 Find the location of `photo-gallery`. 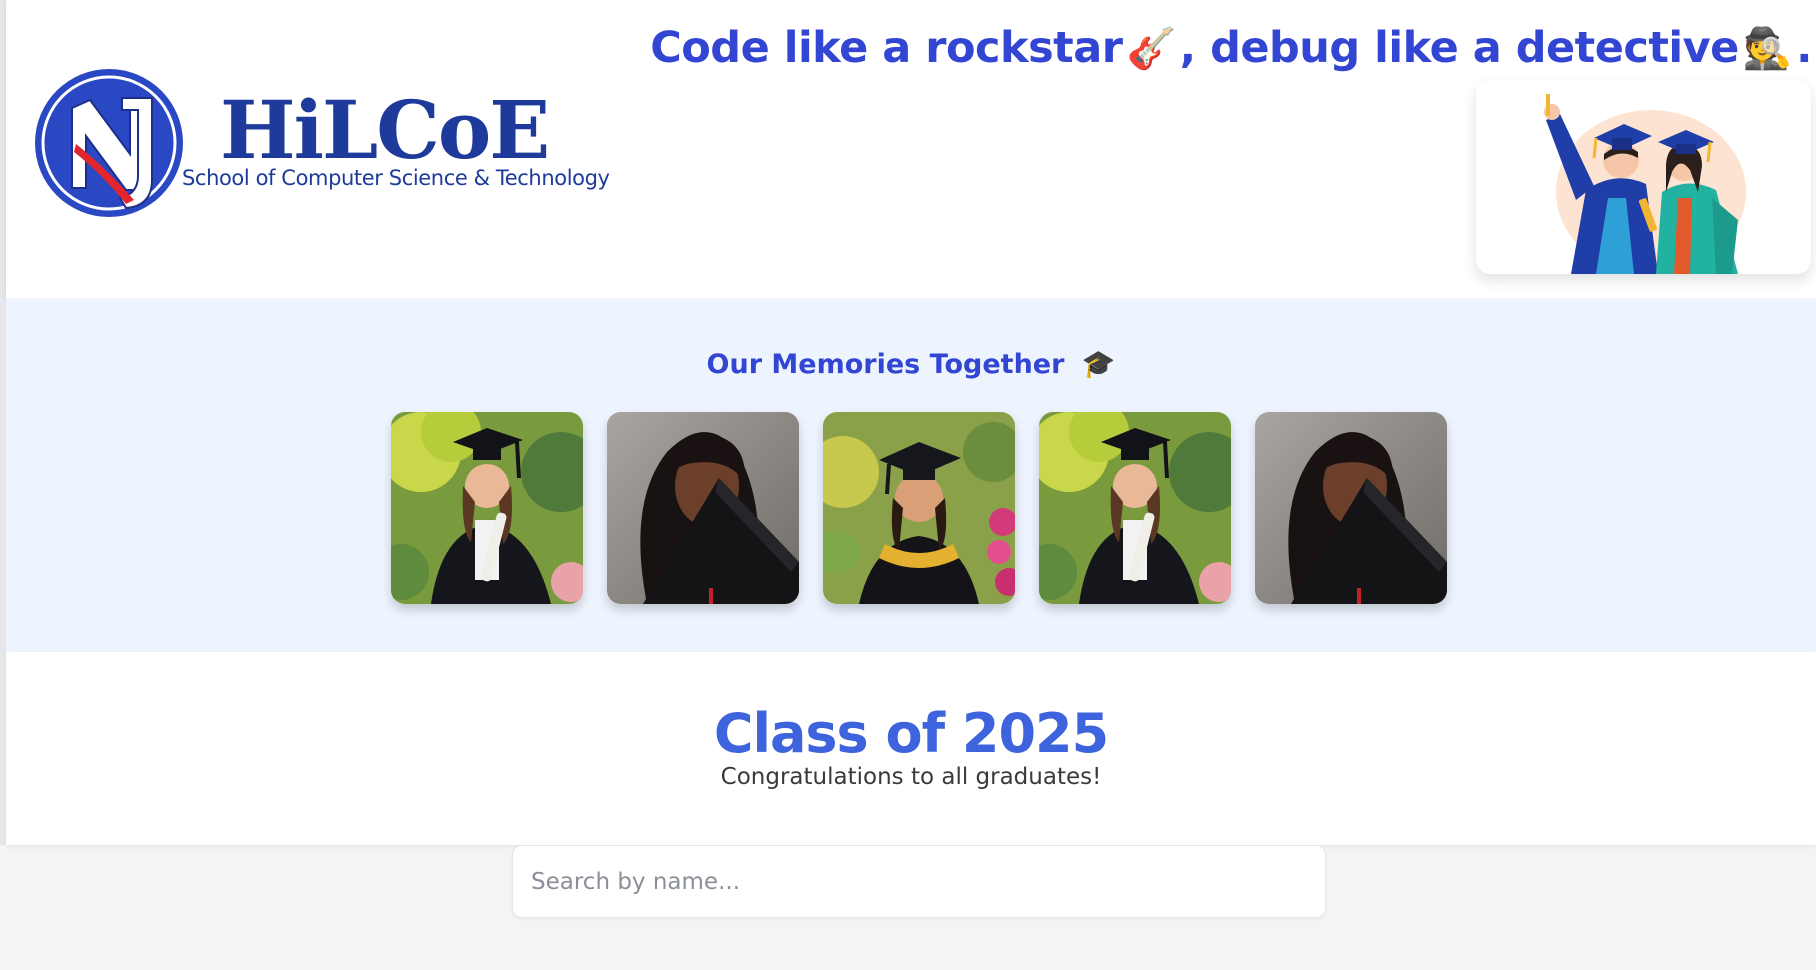

photo-gallery is located at coordinates (919, 508).